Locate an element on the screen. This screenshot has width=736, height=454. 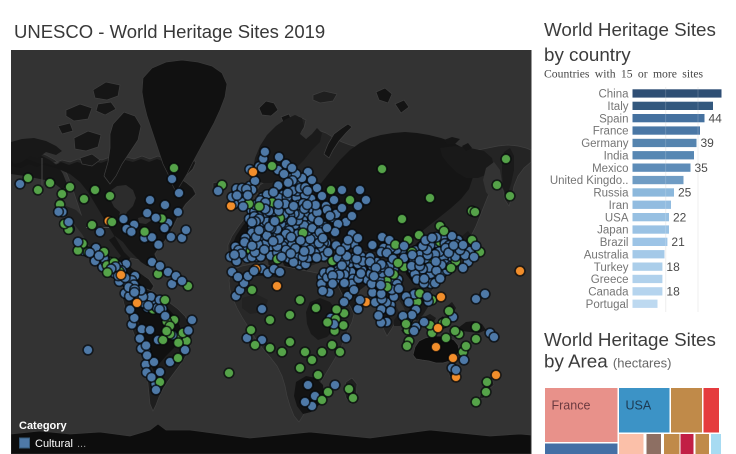
svg-text: 22 is located at coordinates (680, 217).